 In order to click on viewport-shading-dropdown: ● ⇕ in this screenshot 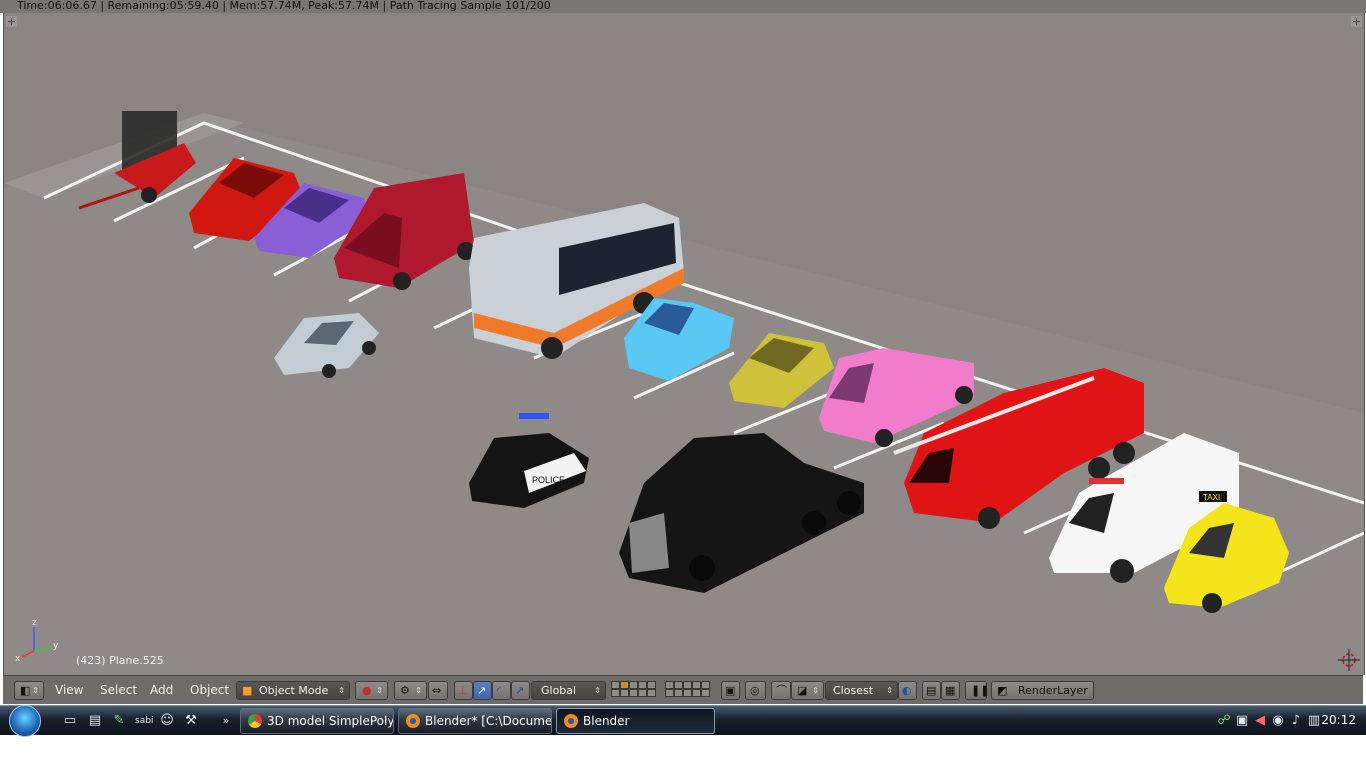, I will do `click(371, 690)`.